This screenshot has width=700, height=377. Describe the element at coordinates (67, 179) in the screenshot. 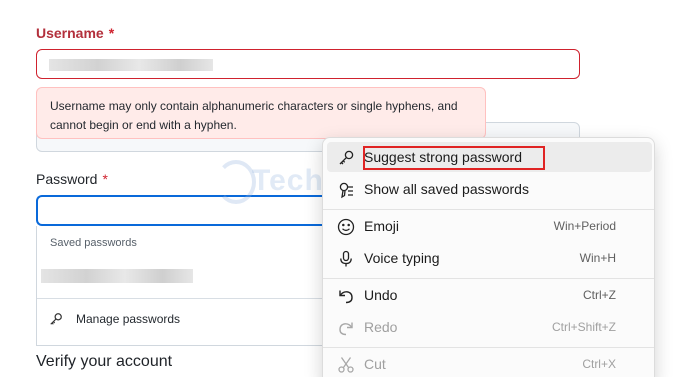

I see `password-label-text: Password` at that location.